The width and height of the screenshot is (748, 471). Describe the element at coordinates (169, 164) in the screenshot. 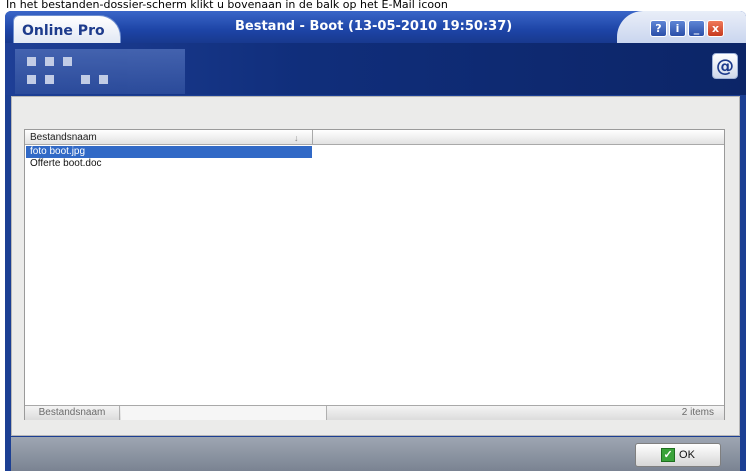

I see `list-item-offerte-boot: Offerte boot.doc` at that location.